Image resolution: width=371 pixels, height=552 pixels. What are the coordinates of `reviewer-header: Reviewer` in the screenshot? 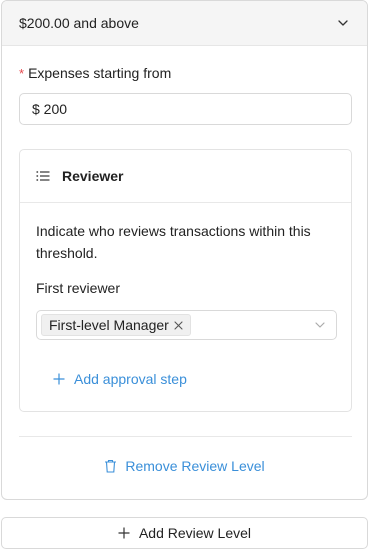 It's located at (185, 176).